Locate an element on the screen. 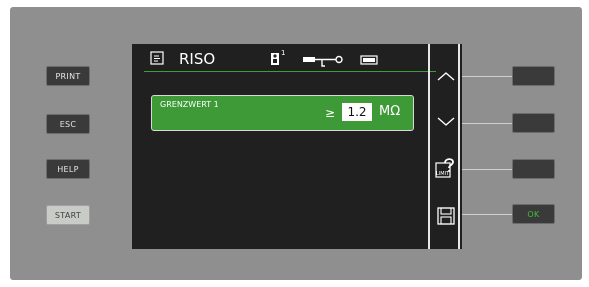 The height and width of the screenshot is (287, 589). limit-softkey-label: LIMIT is located at coordinates (443, 174).